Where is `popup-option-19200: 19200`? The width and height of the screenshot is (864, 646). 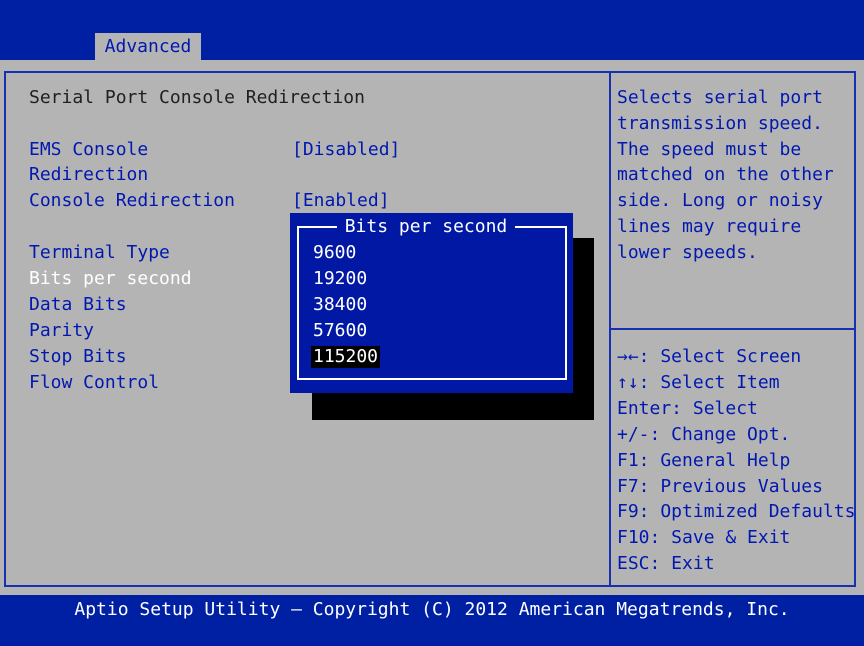
popup-option-19200: 19200 is located at coordinates (340, 279).